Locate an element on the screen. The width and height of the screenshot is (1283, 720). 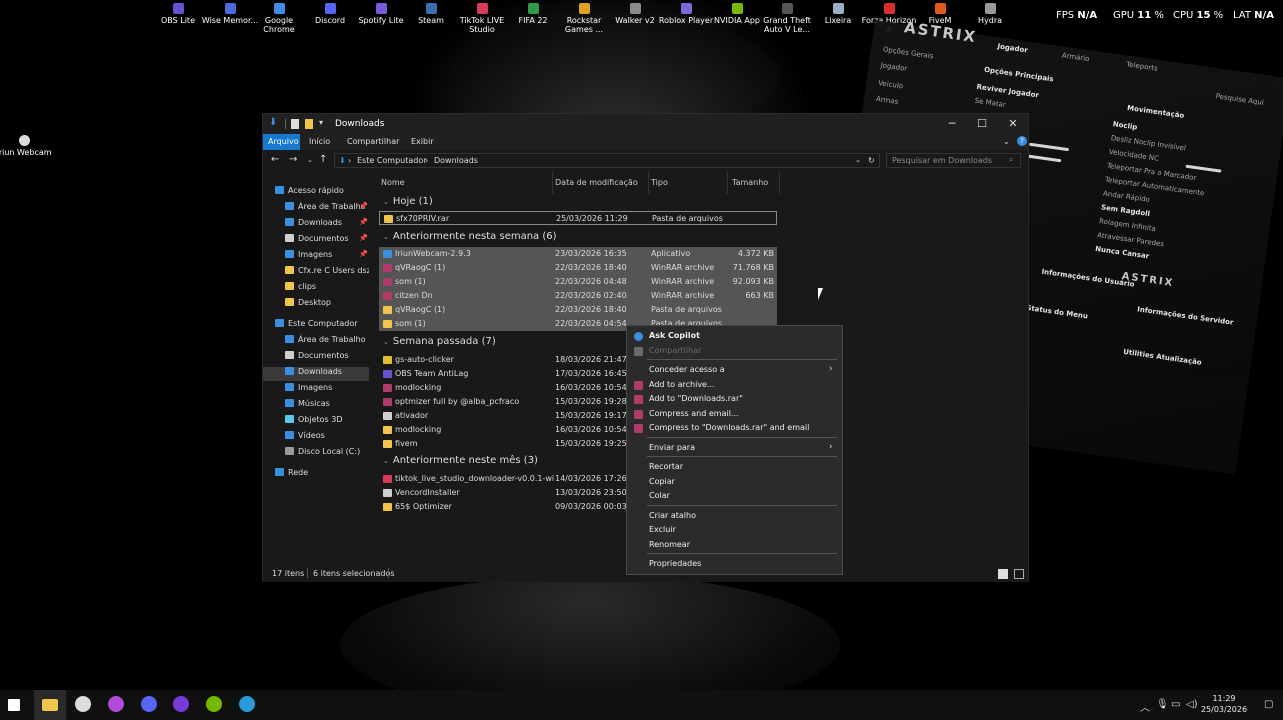
astrix-tab: Teleports is located at coordinates (1142, 66).